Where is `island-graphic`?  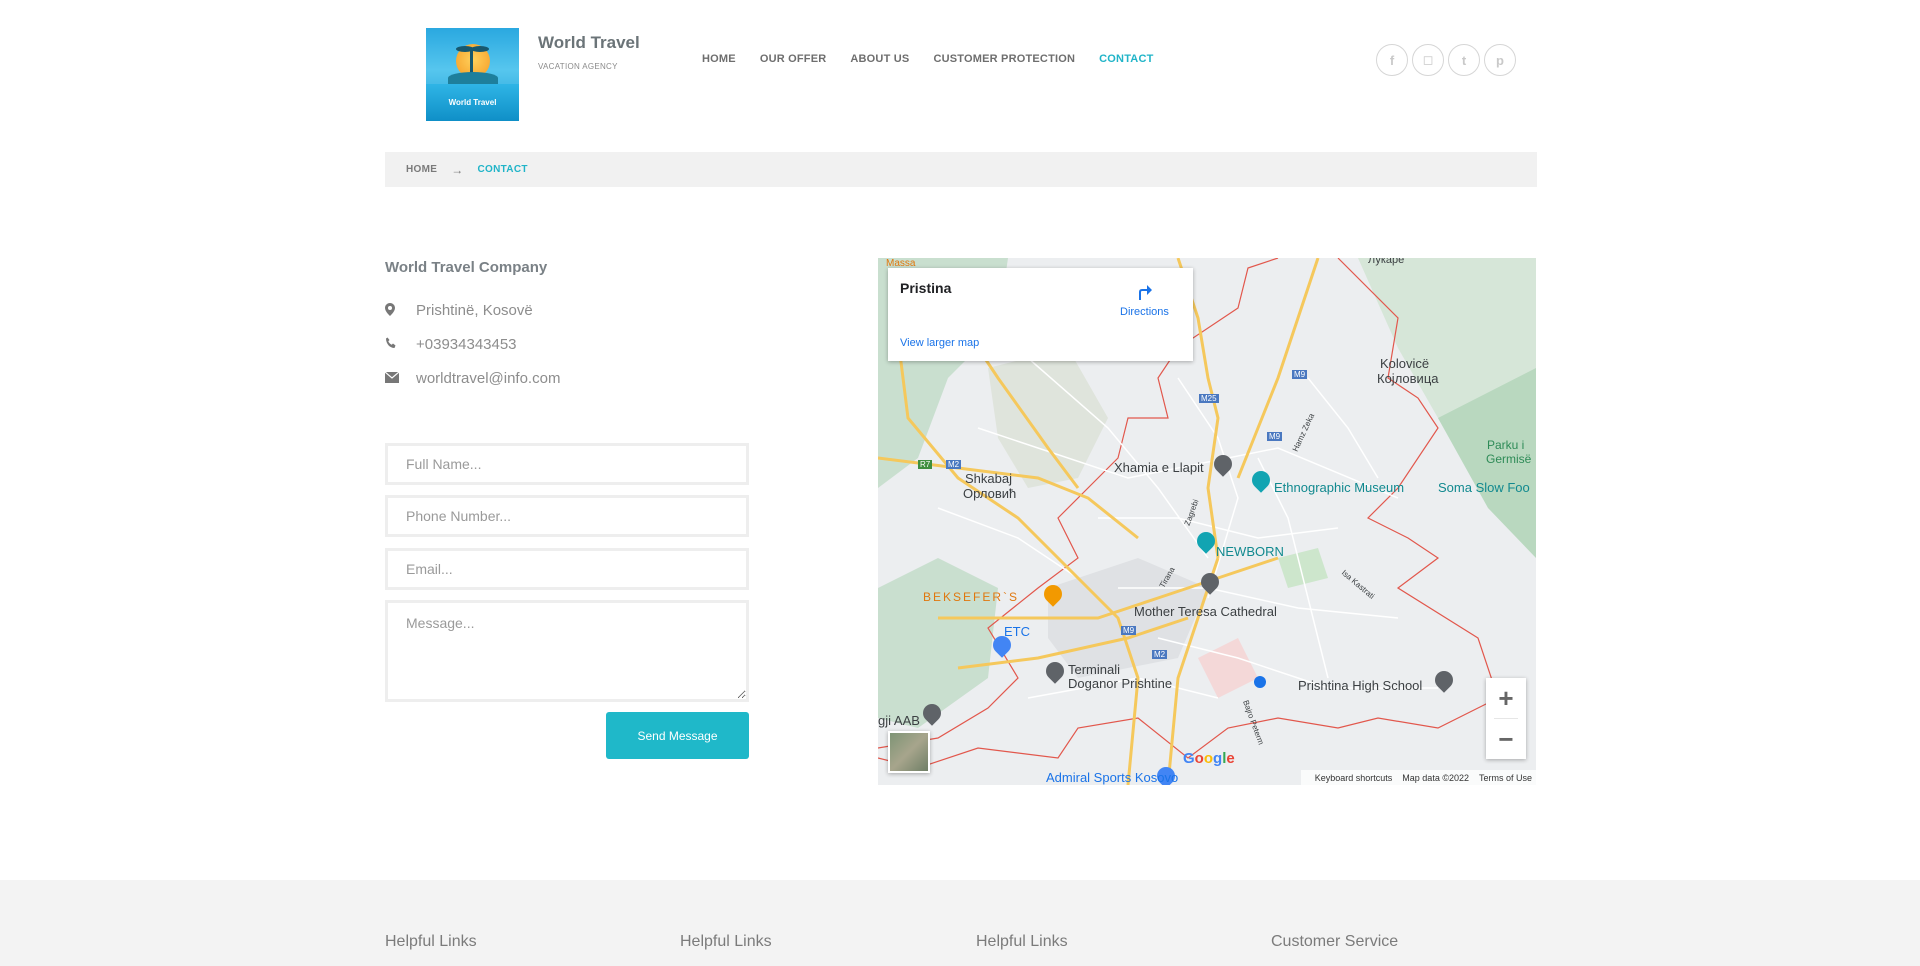
island-graphic is located at coordinates (473, 78).